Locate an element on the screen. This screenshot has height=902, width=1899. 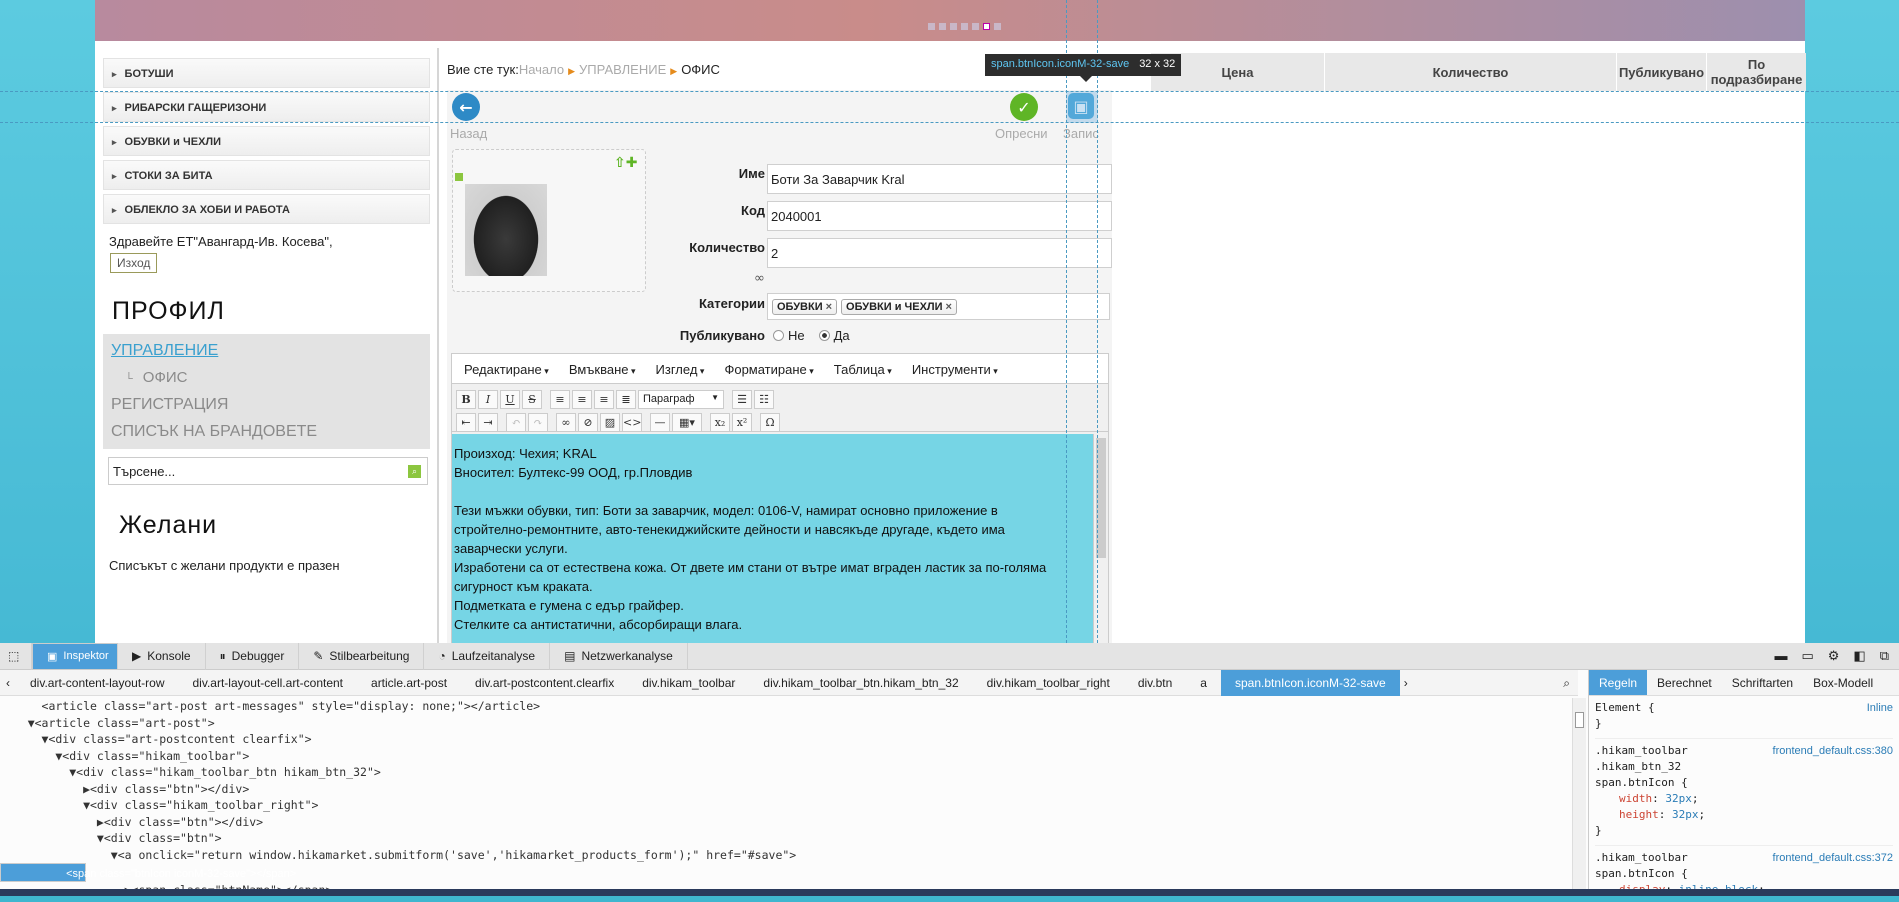
refresh-button-label: Опресни is located at coordinates (1021, 133).